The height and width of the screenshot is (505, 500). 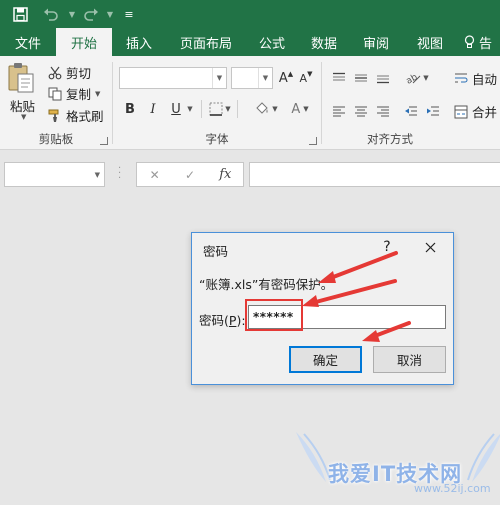 I want to click on format-painter-label: 格式刷, so click(x=85, y=116).